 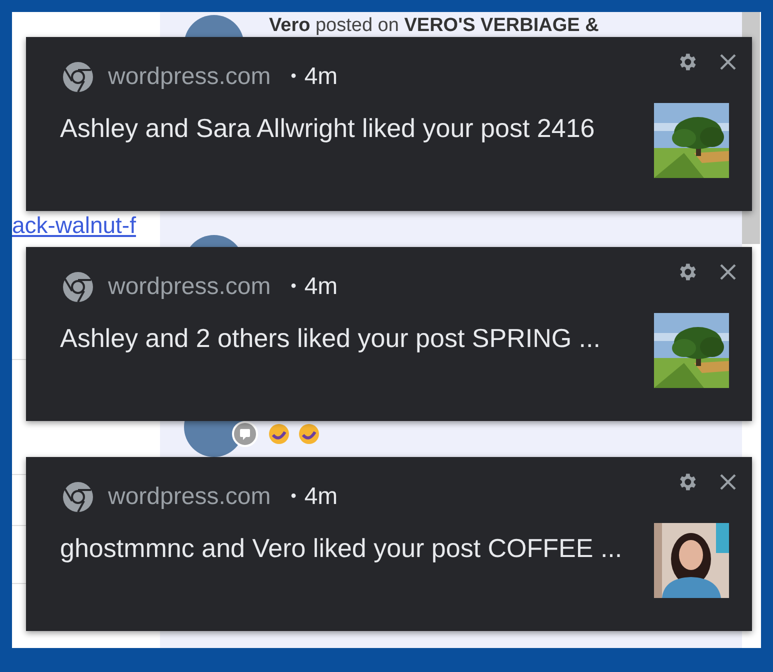 What do you see at coordinates (92, 225) in the screenshot?
I see `link: ack-walnut-f` at bounding box center [92, 225].